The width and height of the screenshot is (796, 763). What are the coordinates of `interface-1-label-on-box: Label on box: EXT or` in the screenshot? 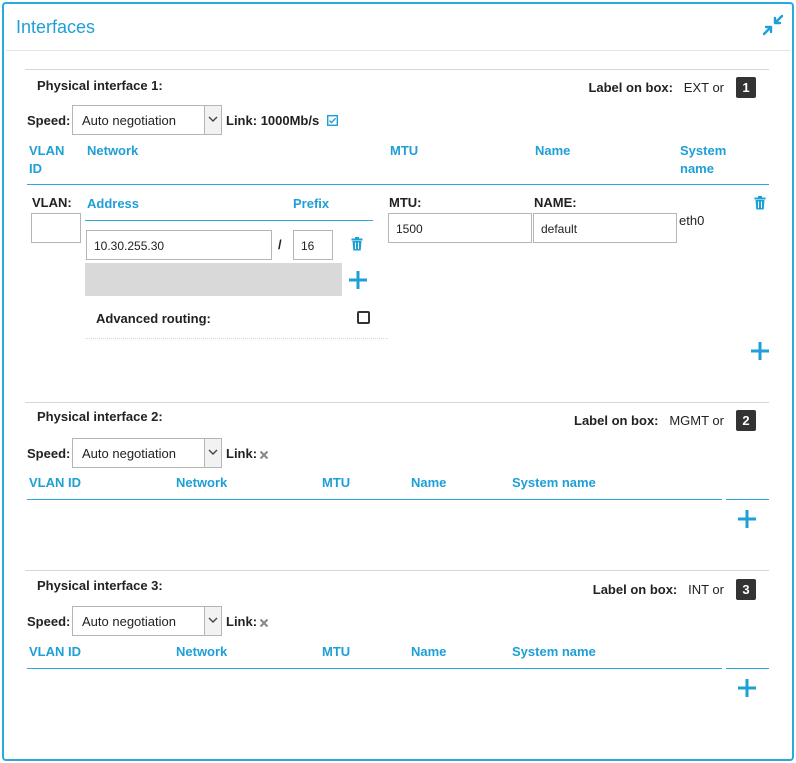 It's located at (656, 87).